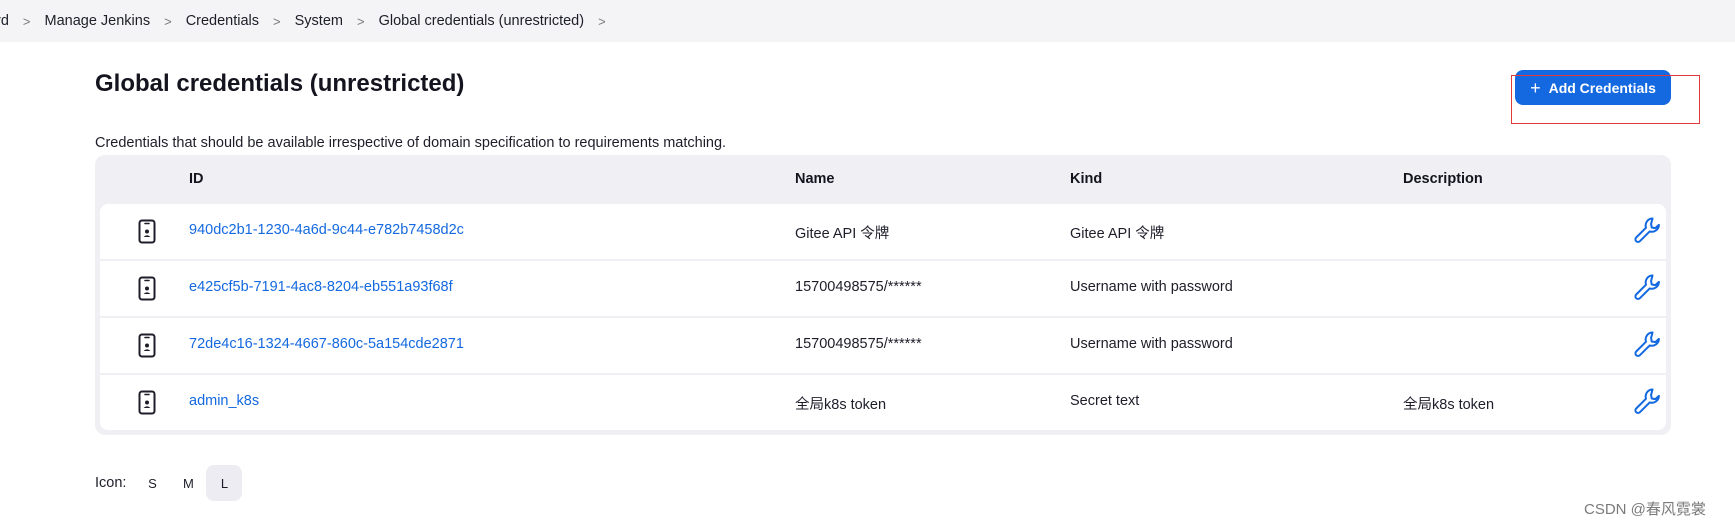 The image size is (1735, 526). What do you see at coordinates (1535, 87) in the screenshot?
I see `plus-icon: +` at bounding box center [1535, 87].